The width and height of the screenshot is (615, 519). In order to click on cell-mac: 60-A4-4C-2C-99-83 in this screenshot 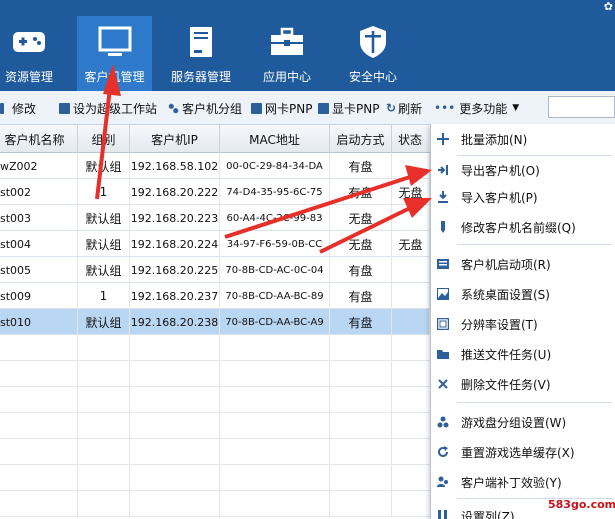, I will do `click(275, 218)`.